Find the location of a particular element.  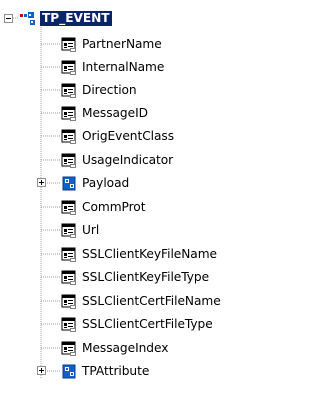

tree-item-label: TPAttribute is located at coordinates (116, 371).